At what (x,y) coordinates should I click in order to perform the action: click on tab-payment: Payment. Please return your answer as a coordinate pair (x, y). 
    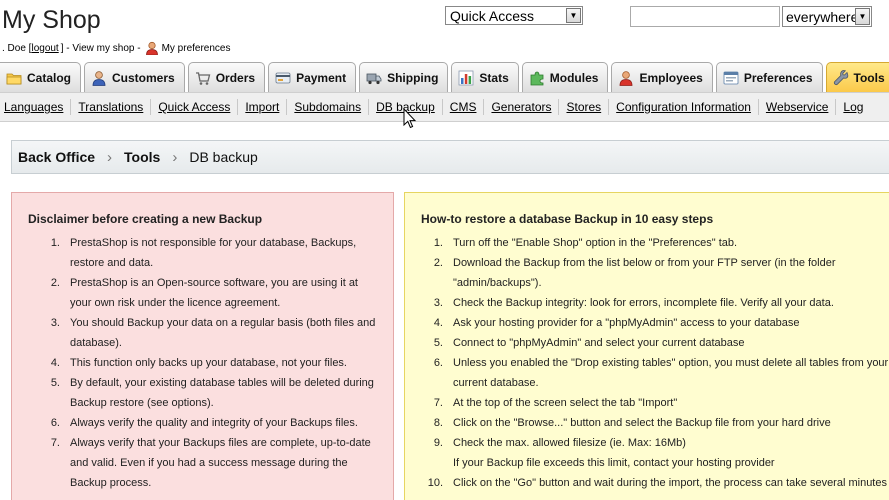
    Looking at the image, I should click on (312, 77).